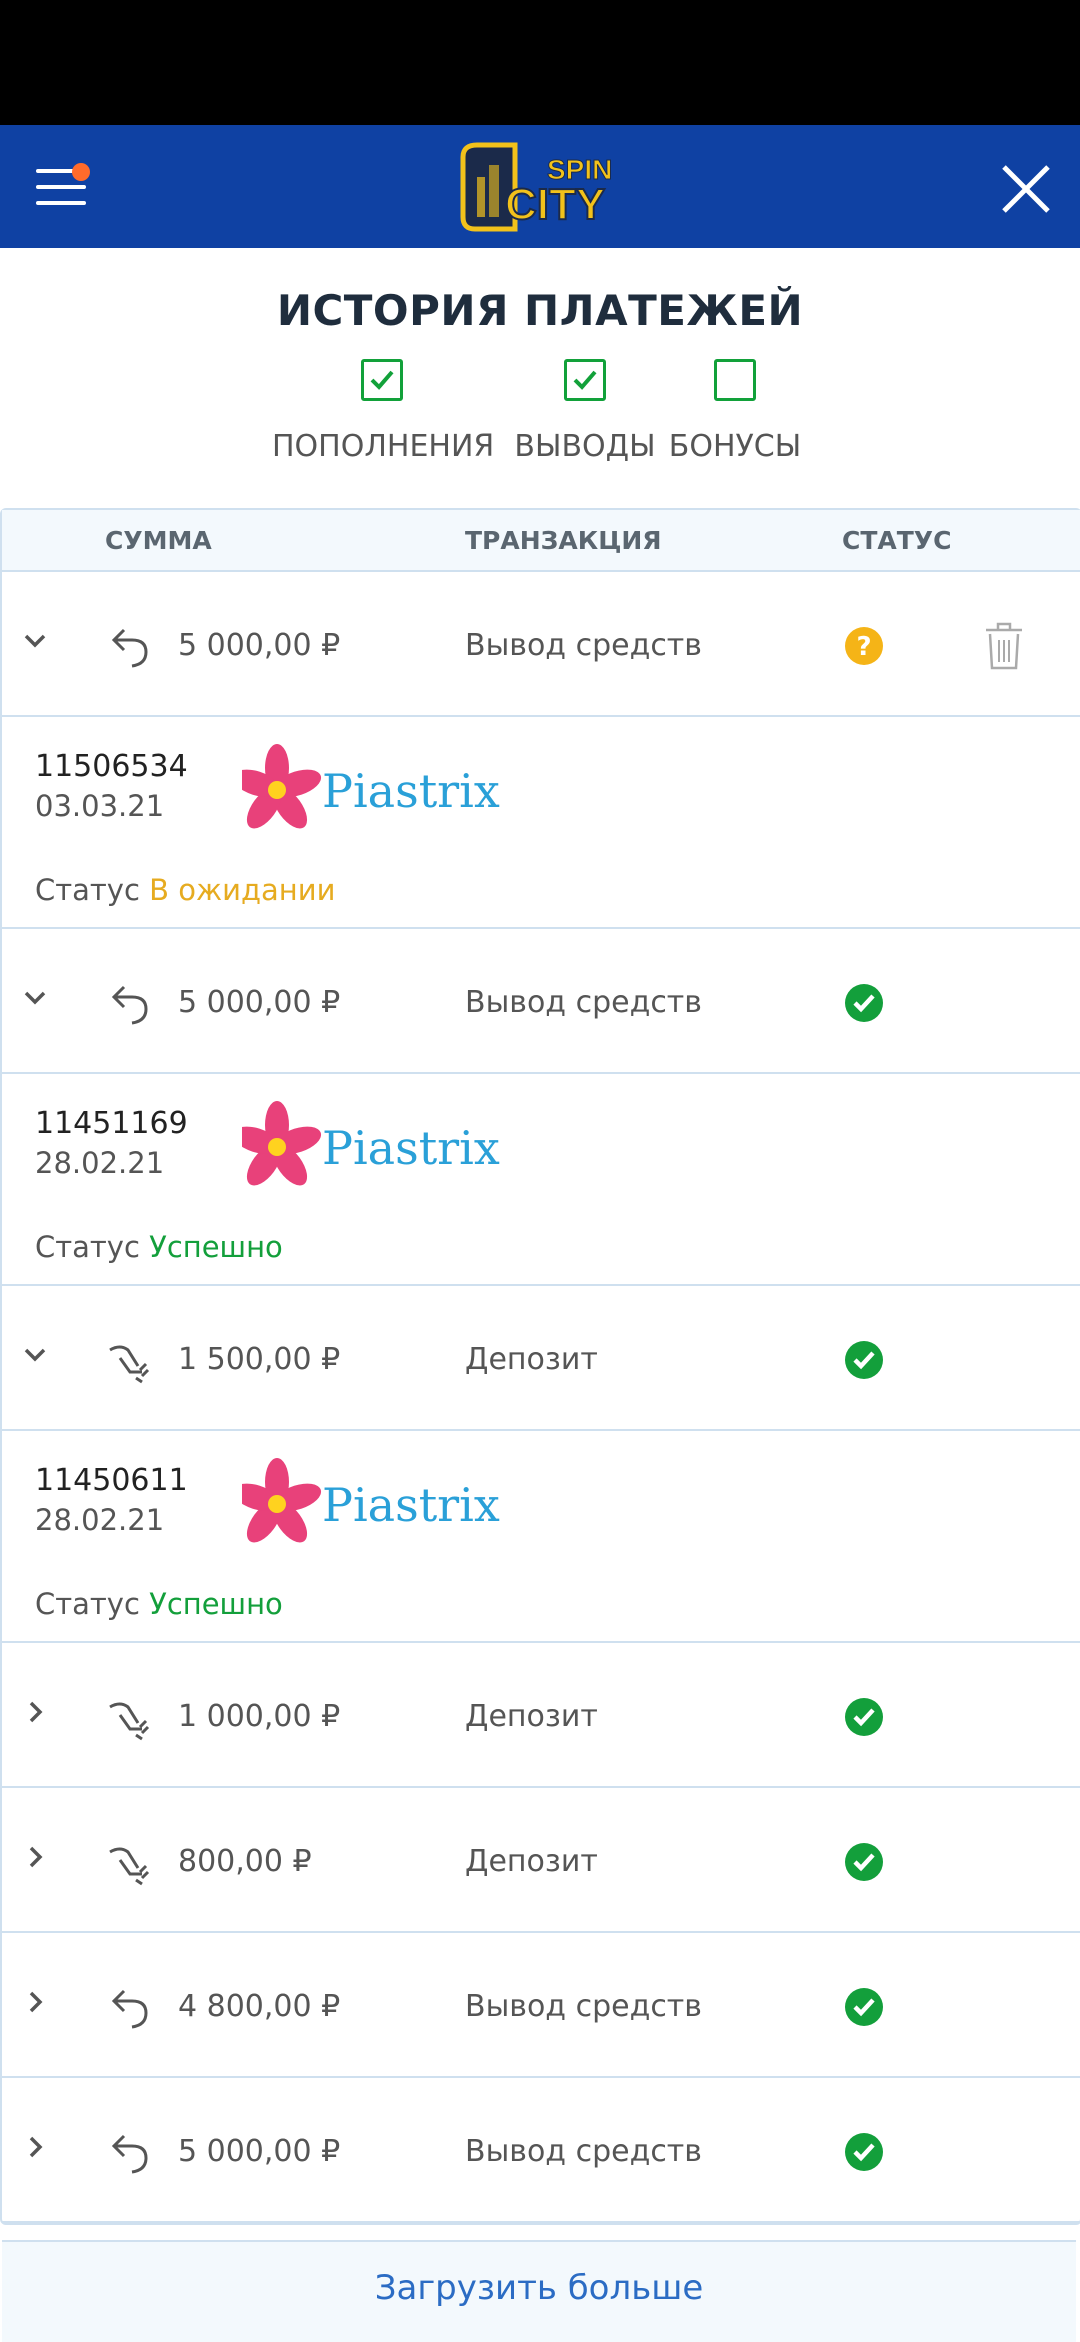 The width and height of the screenshot is (1080, 2342). Describe the element at coordinates (111, 1480) in the screenshot. I see `transaction-id: 11450611` at that location.